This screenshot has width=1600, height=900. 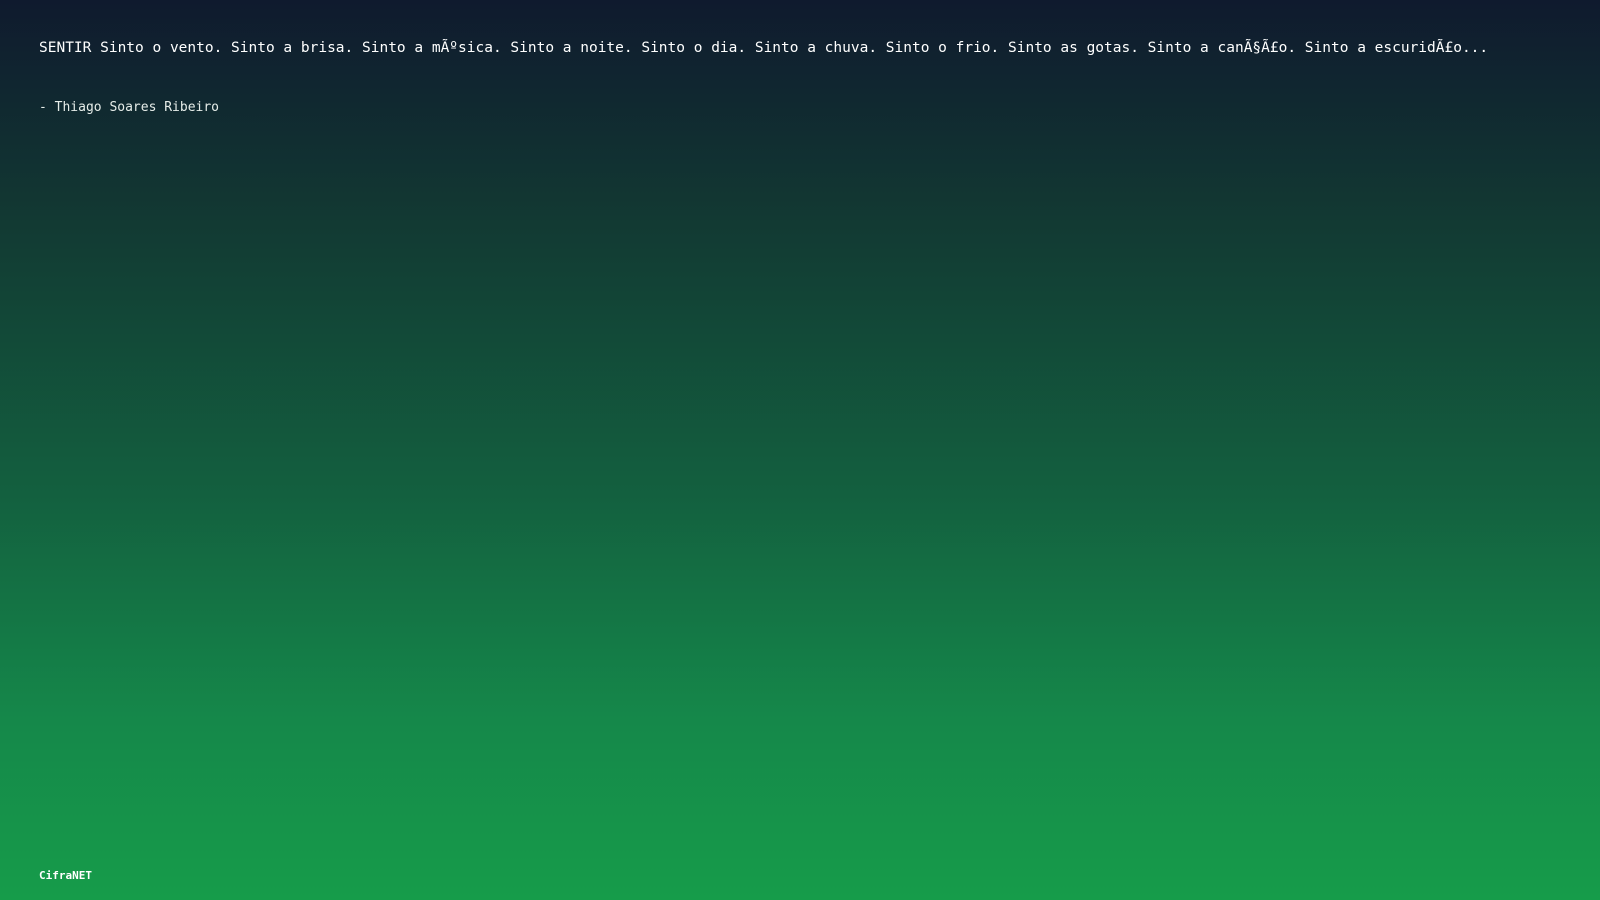 I want to click on brand-logo-text: CifraNET, so click(x=65, y=875).